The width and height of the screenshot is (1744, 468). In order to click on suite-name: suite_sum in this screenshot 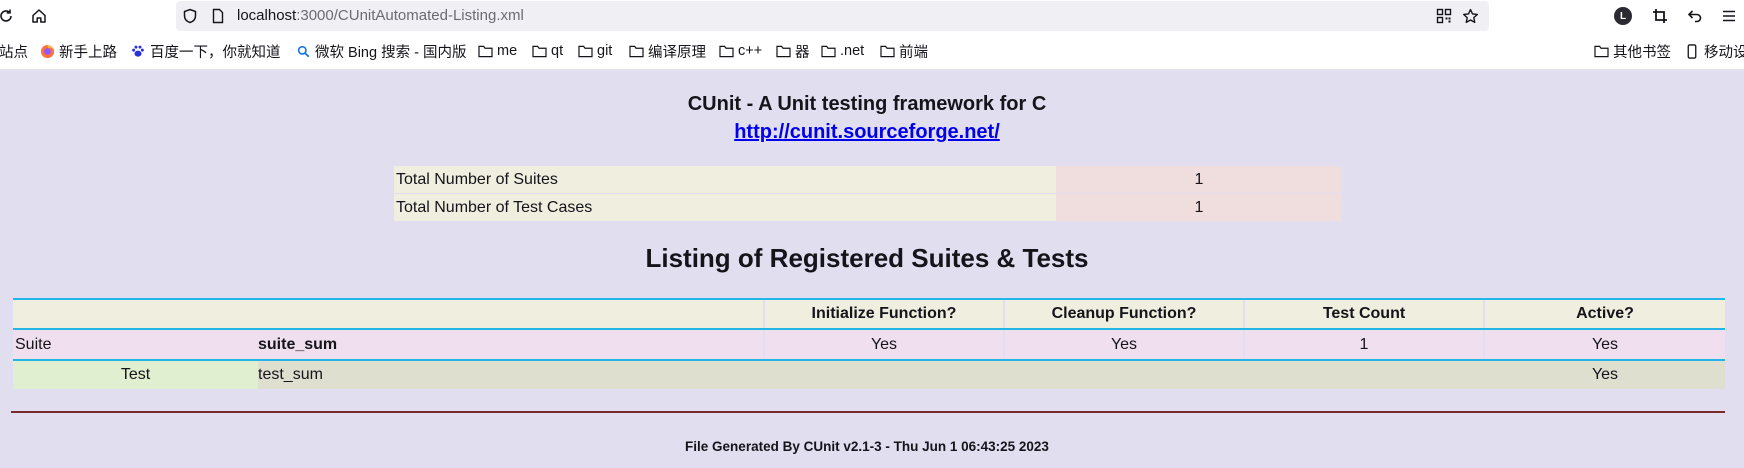, I will do `click(511, 344)`.